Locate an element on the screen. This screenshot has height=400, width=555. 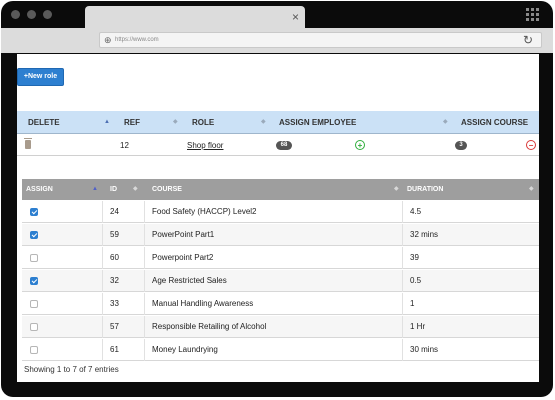
course-name: Responsible Retailing of Alcohol is located at coordinates (209, 326).